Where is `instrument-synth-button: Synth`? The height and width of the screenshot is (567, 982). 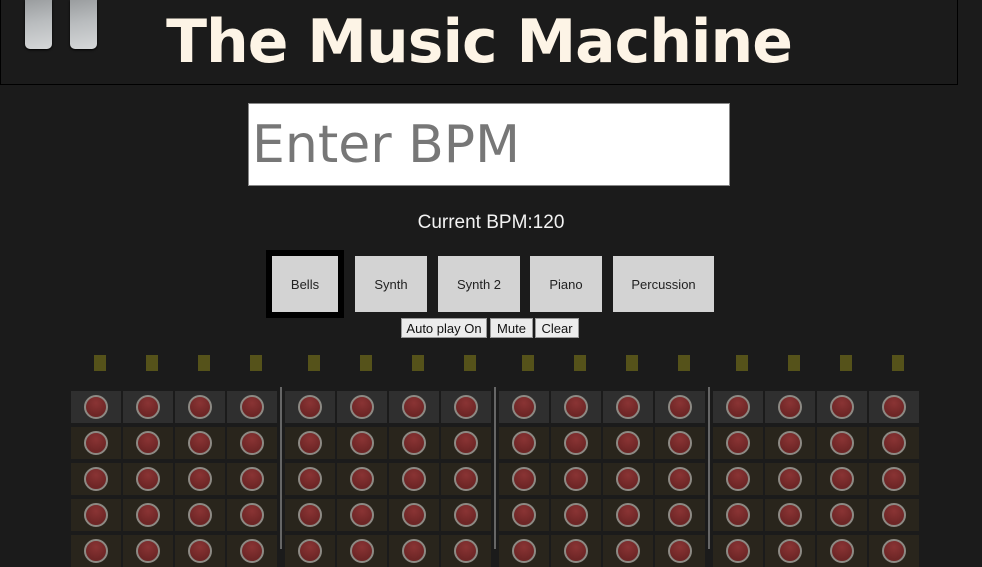
instrument-synth-button: Synth is located at coordinates (391, 284).